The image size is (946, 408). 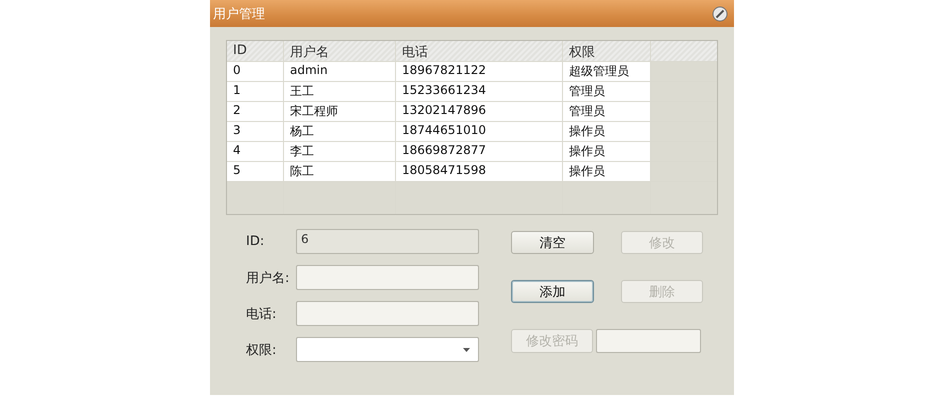 What do you see at coordinates (339, 51) in the screenshot?
I see `column-header: 用户名` at bounding box center [339, 51].